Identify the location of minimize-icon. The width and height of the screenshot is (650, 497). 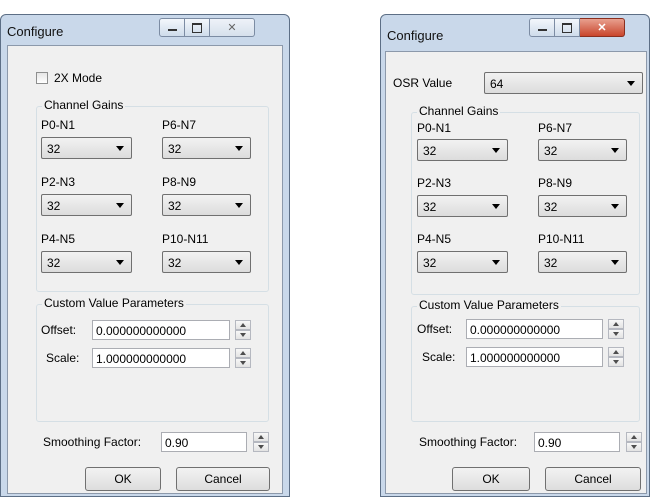
(542, 30).